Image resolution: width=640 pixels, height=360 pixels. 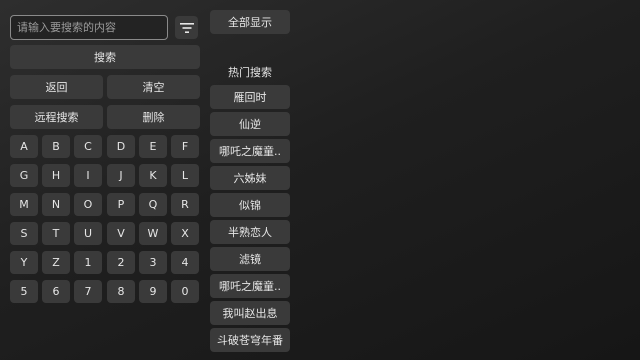 What do you see at coordinates (56, 291) in the screenshot?
I see `keyboard-key: 6` at bounding box center [56, 291].